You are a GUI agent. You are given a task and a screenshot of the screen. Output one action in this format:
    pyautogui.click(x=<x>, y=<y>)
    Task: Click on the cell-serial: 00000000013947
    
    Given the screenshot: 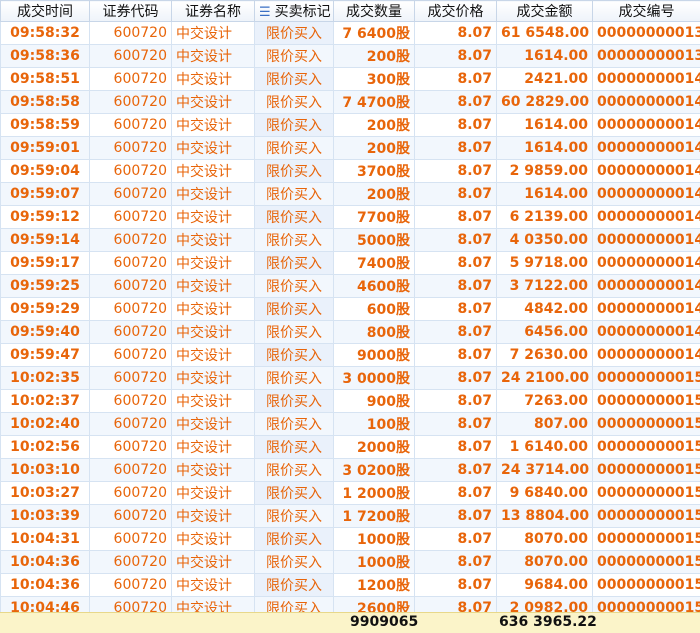 What is the action you would take?
    pyautogui.click(x=646, y=56)
    